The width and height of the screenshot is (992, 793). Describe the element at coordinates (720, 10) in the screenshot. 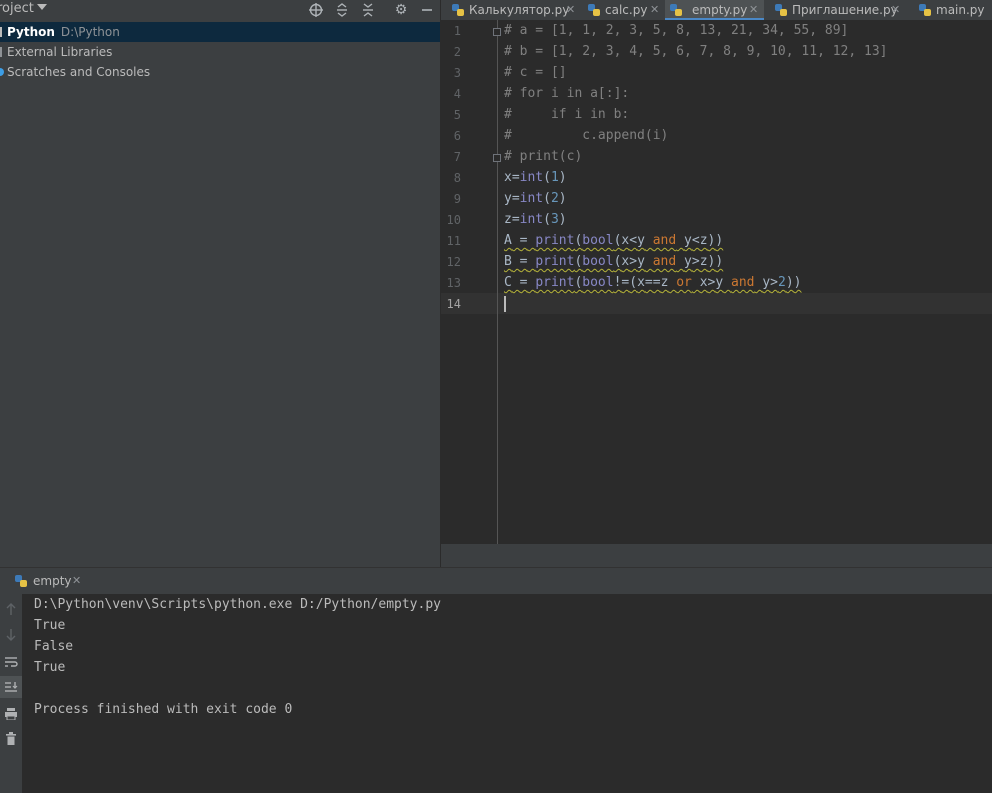

I see `tab-label: empty.py` at that location.